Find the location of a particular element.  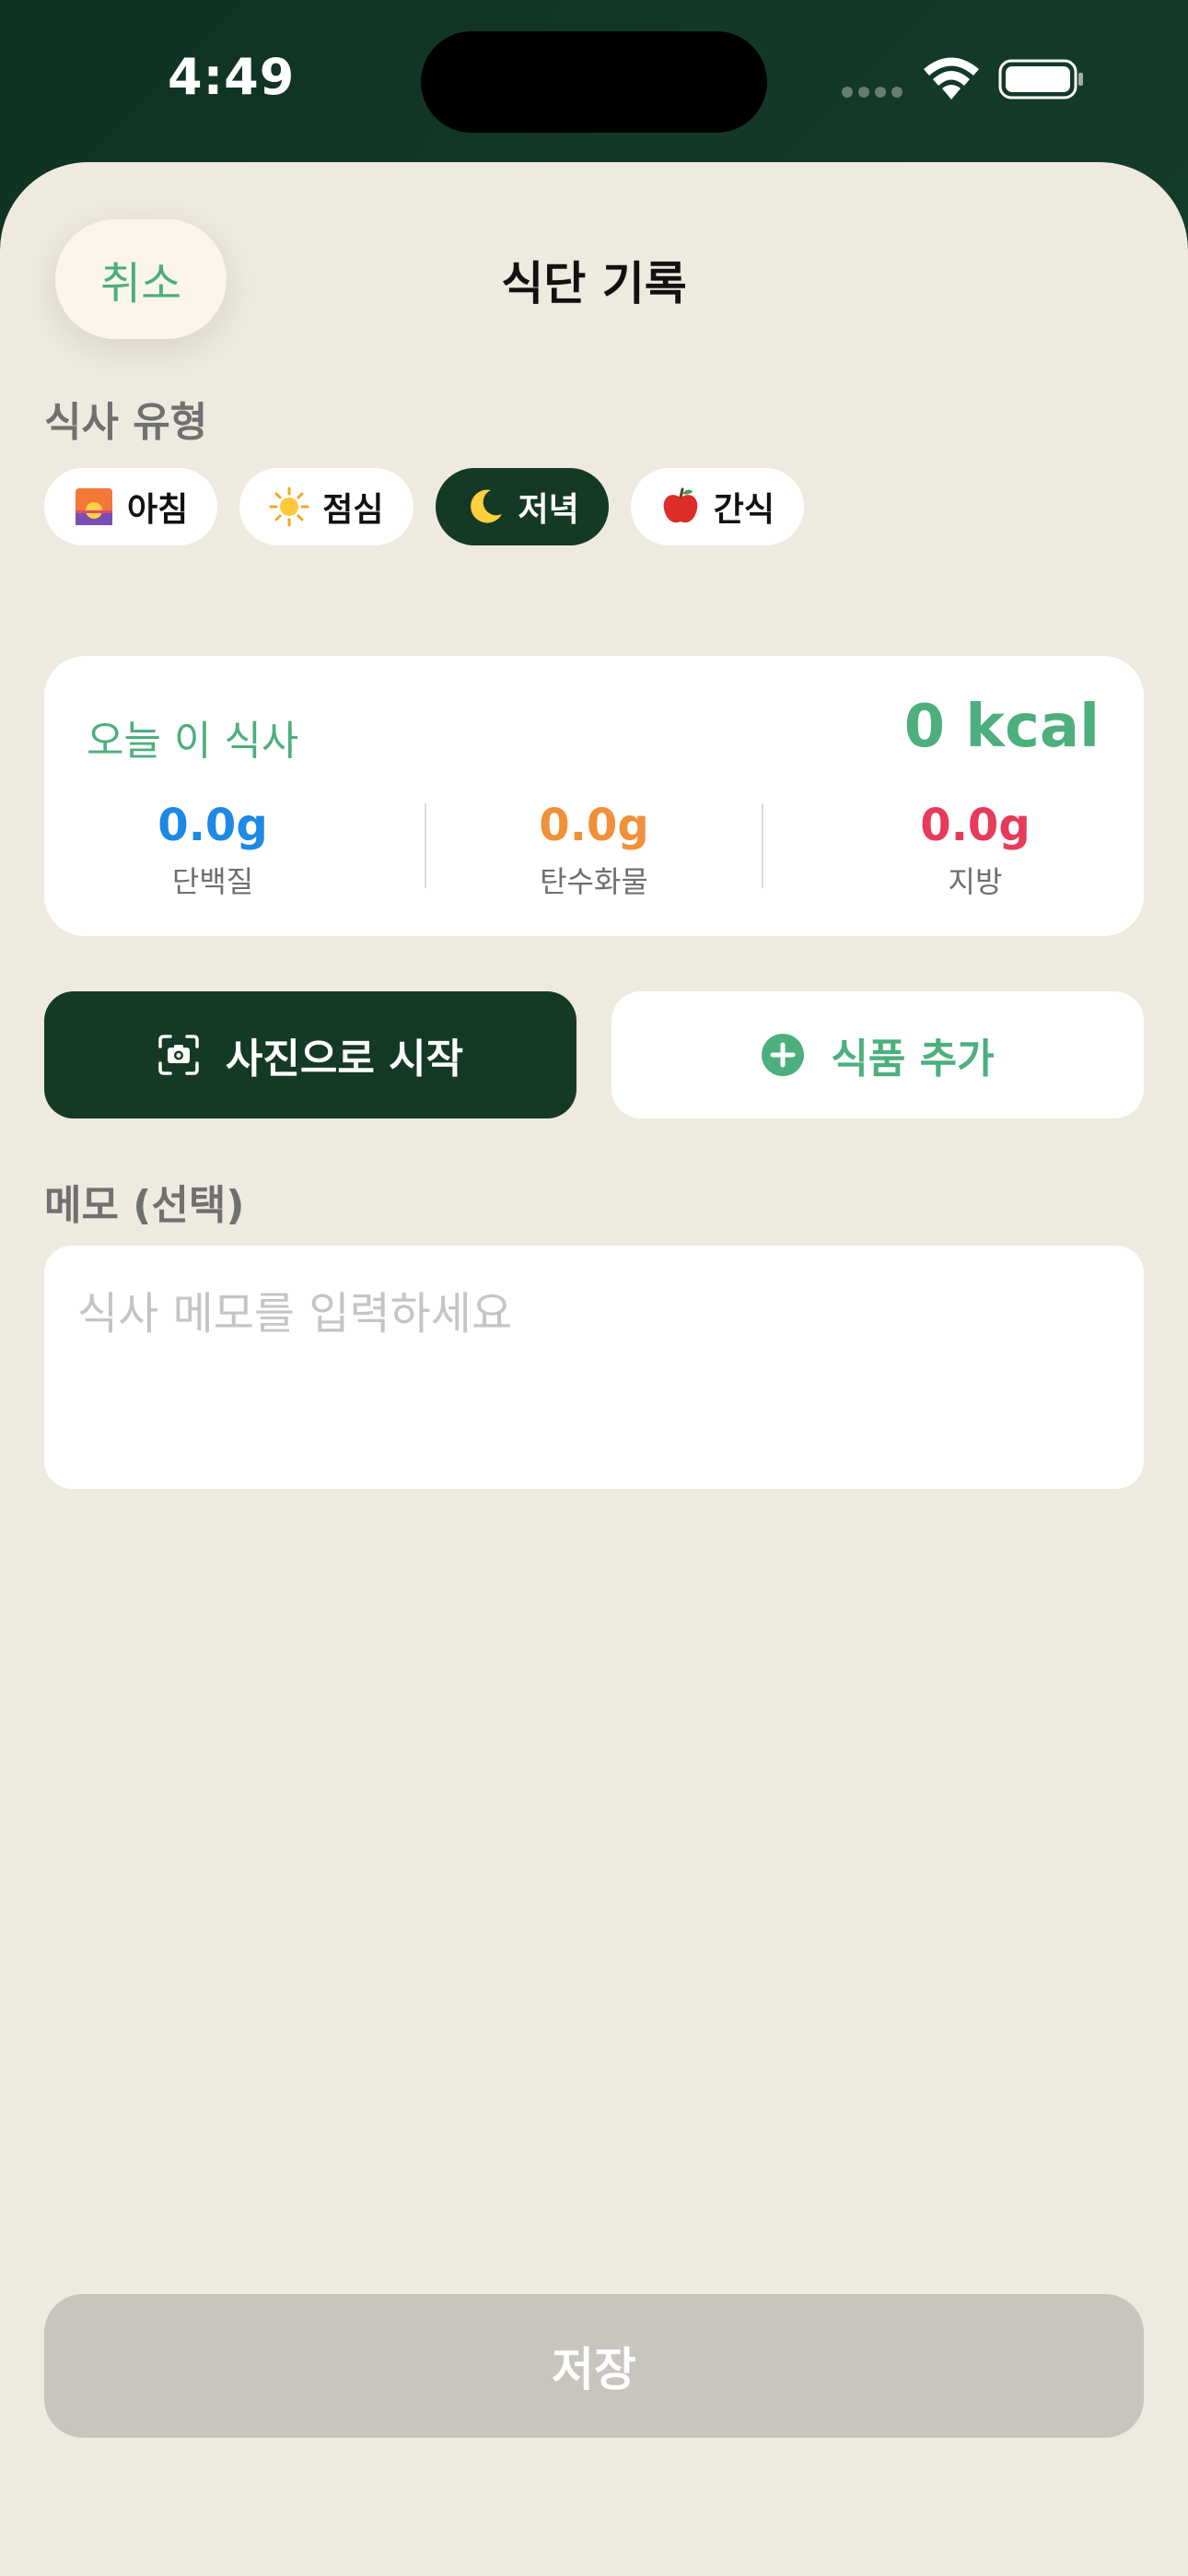

meal-type-dinner: 저녁 is located at coordinates (522, 506).